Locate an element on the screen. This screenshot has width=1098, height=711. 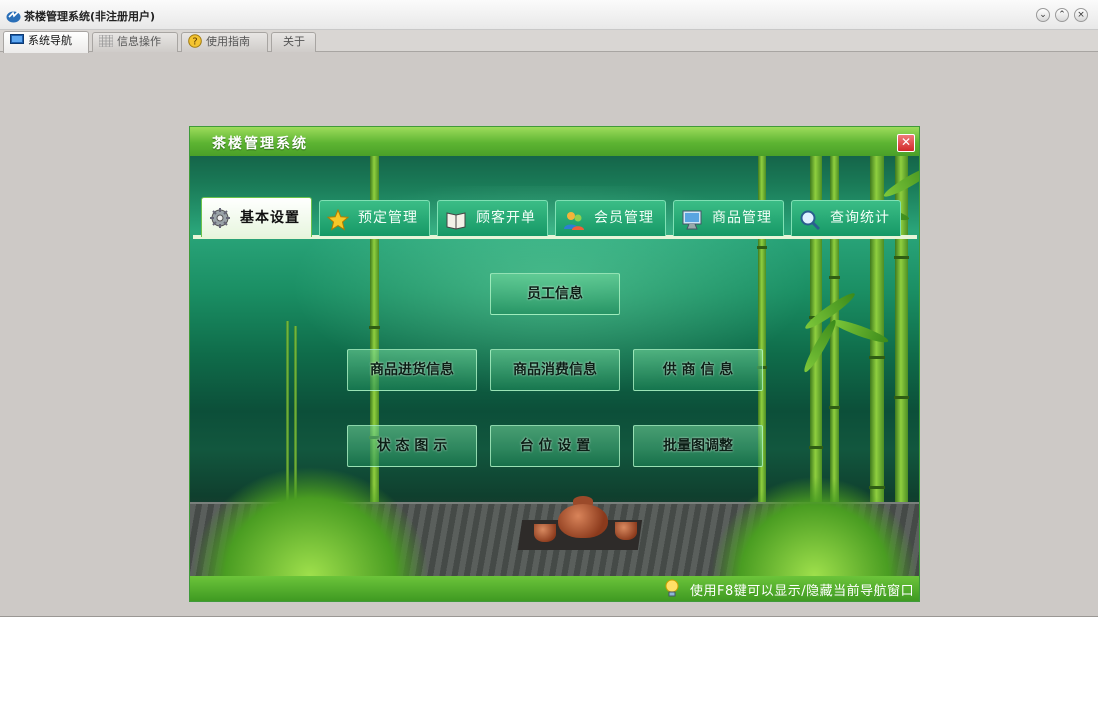
tab-goods-management: 商品管理 is located at coordinates (728, 218).